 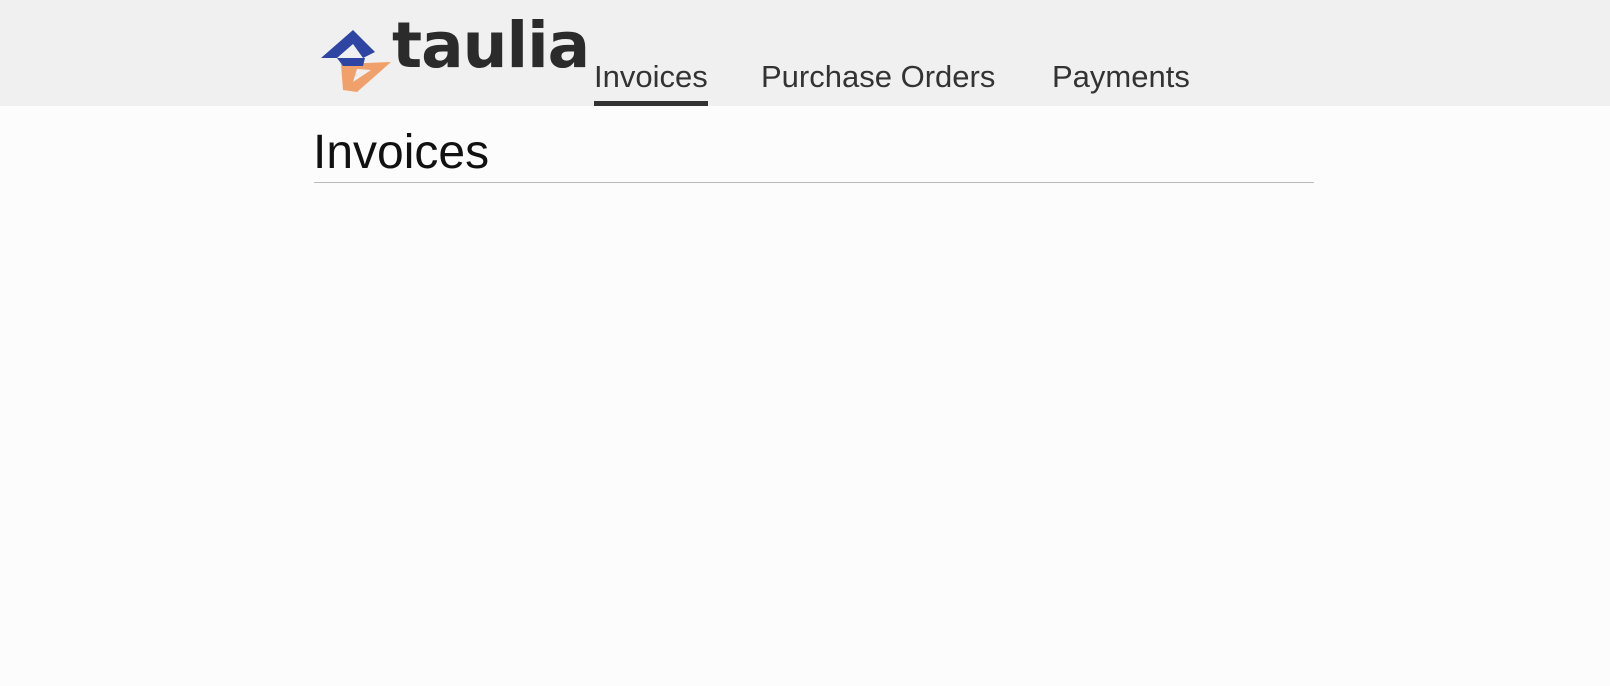 What do you see at coordinates (1121, 79) in the screenshot?
I see `tab-payments: Payments` at bounding box center [1121, 79].